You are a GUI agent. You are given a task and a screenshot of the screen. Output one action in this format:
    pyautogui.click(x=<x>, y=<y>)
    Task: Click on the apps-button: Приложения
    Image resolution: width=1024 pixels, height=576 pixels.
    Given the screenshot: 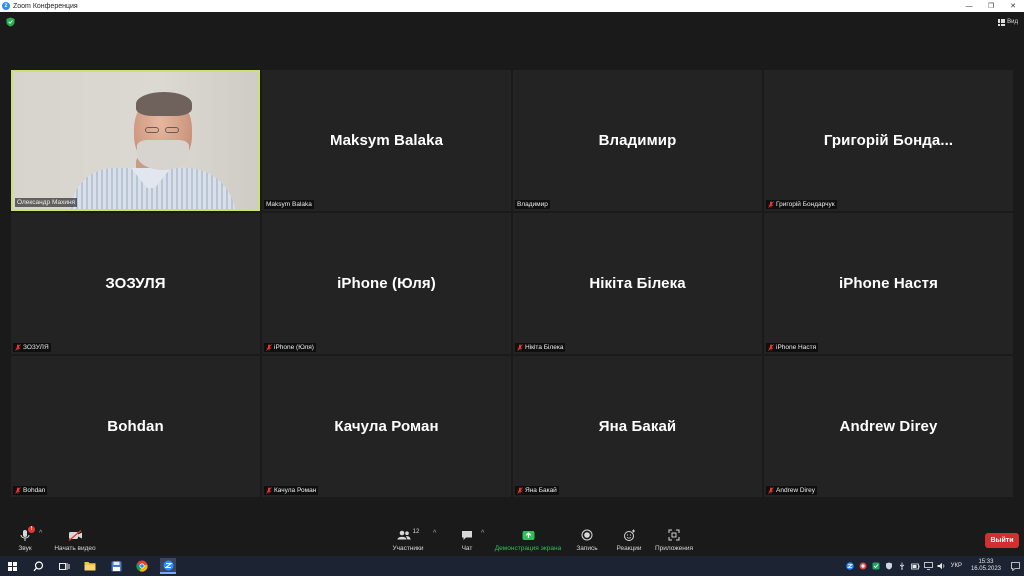 What is the action you would take?
    pyautogui.click(x=674, y=541)
    